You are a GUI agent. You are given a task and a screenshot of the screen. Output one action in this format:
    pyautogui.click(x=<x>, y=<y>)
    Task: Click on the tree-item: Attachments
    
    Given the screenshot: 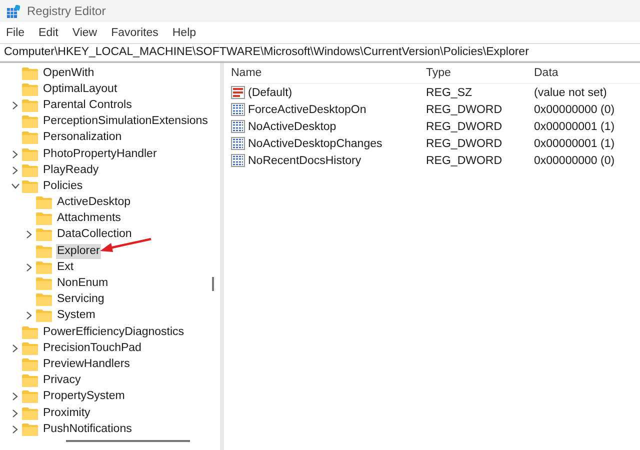 What is the action you would take?
    pyautogui.click(x=89, y=218)
    